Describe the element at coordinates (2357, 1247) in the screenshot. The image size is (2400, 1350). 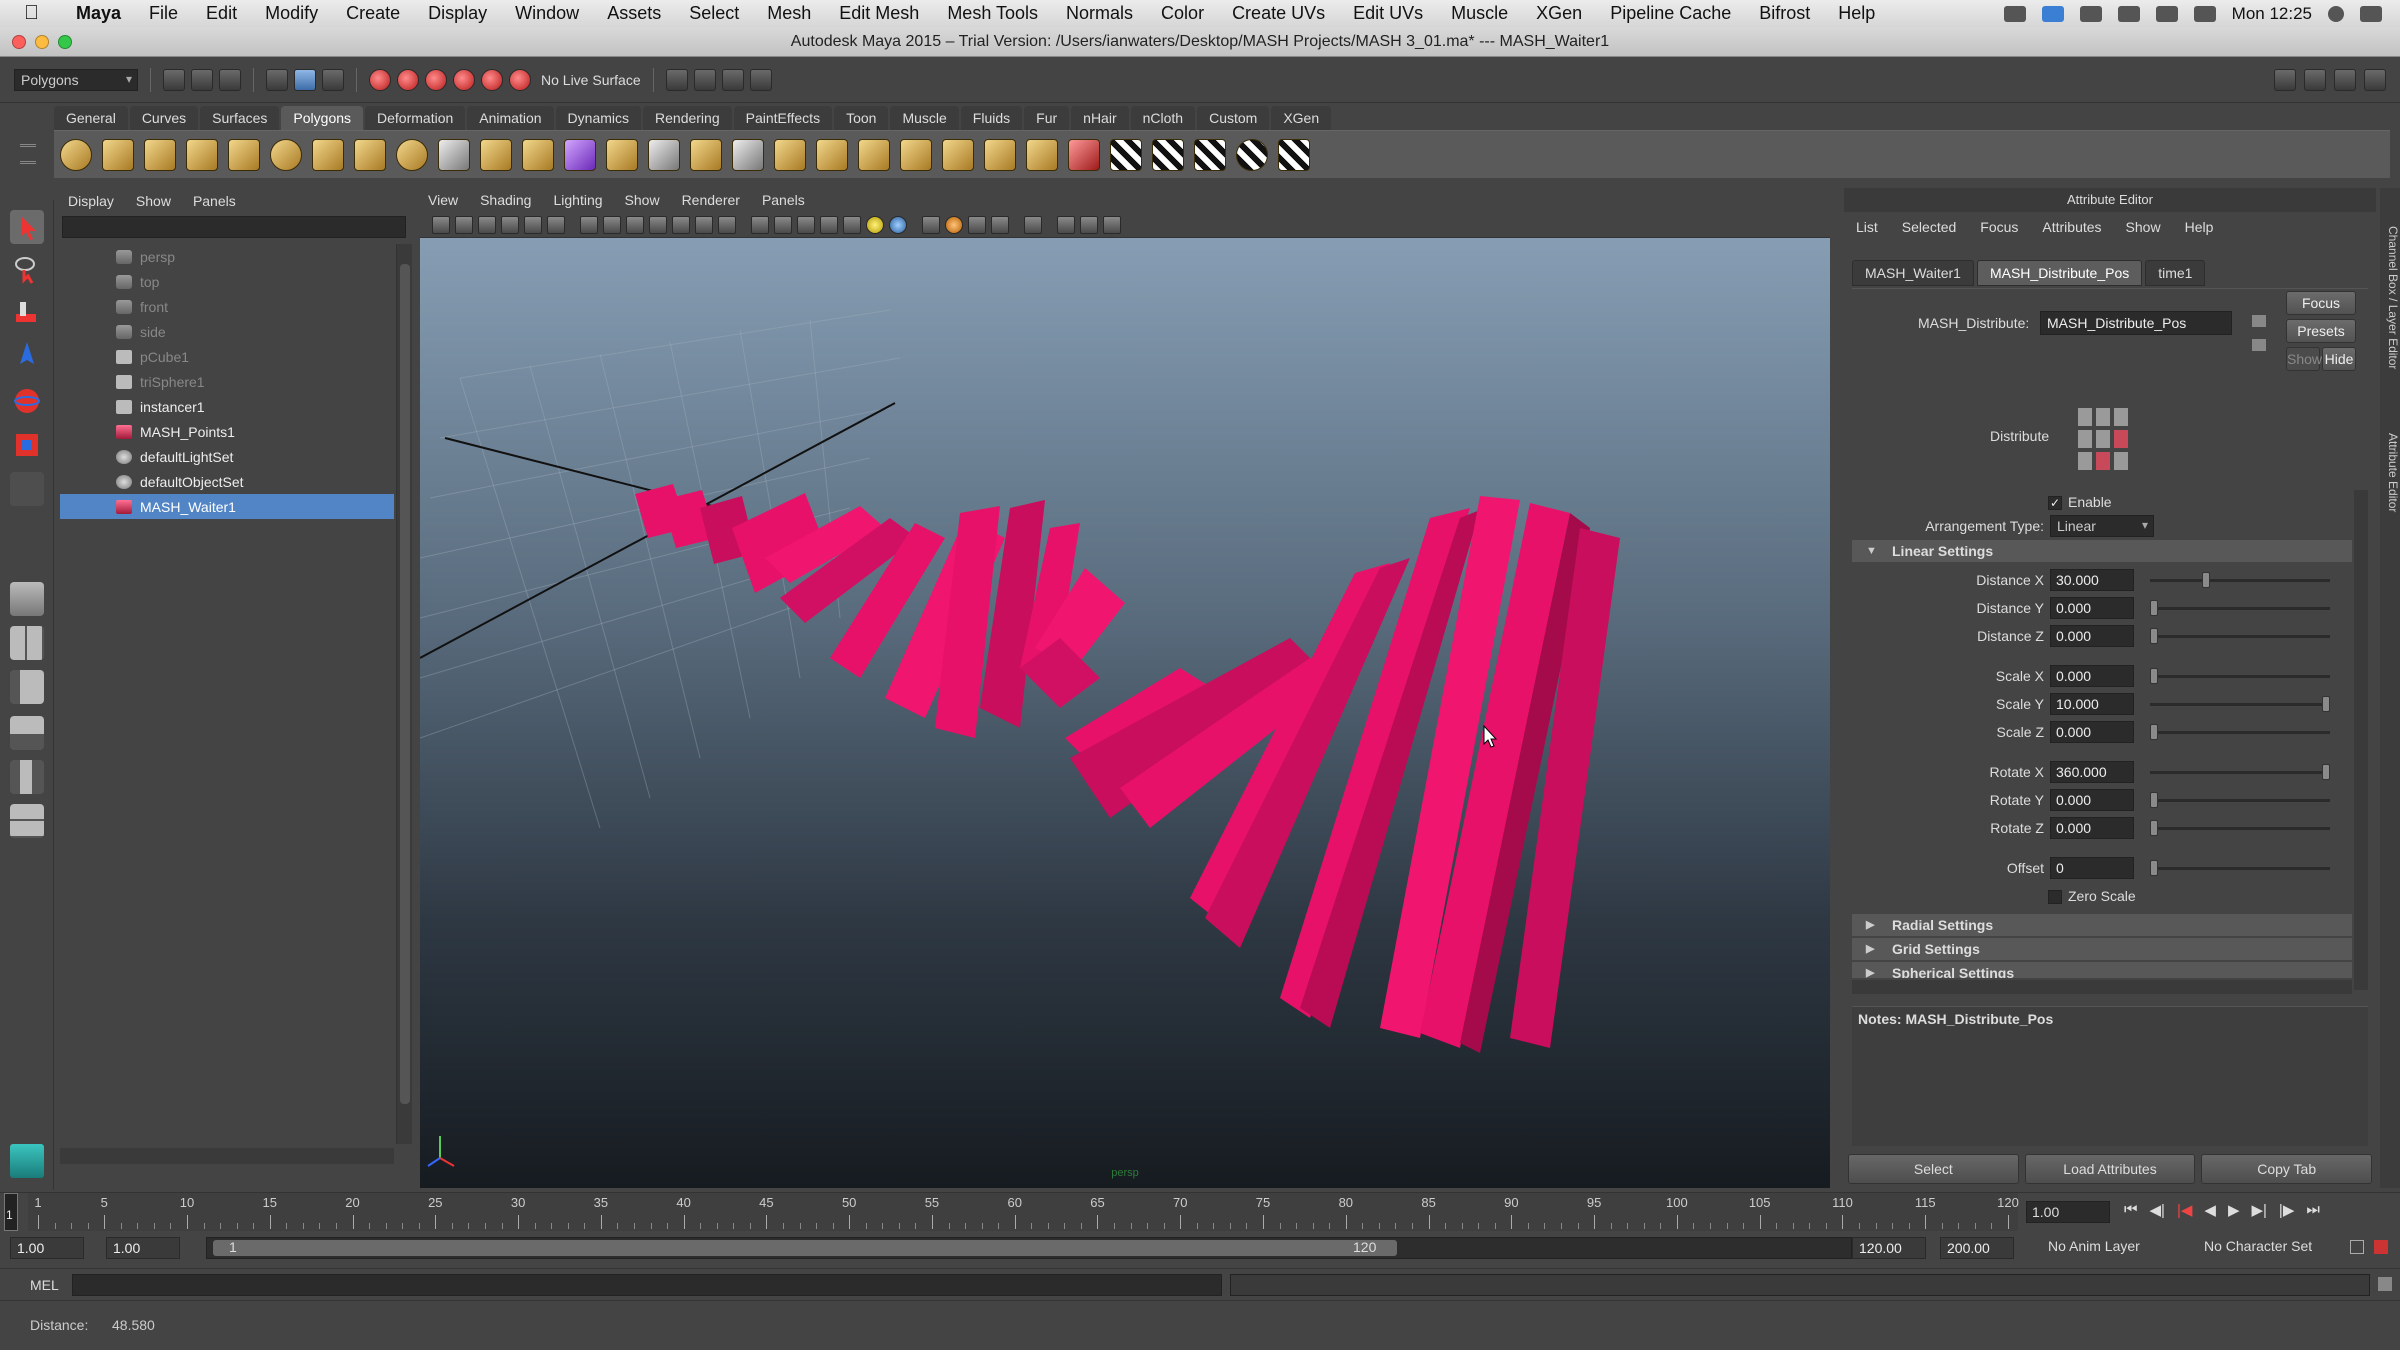
I see `auto-key-icon` at that location.